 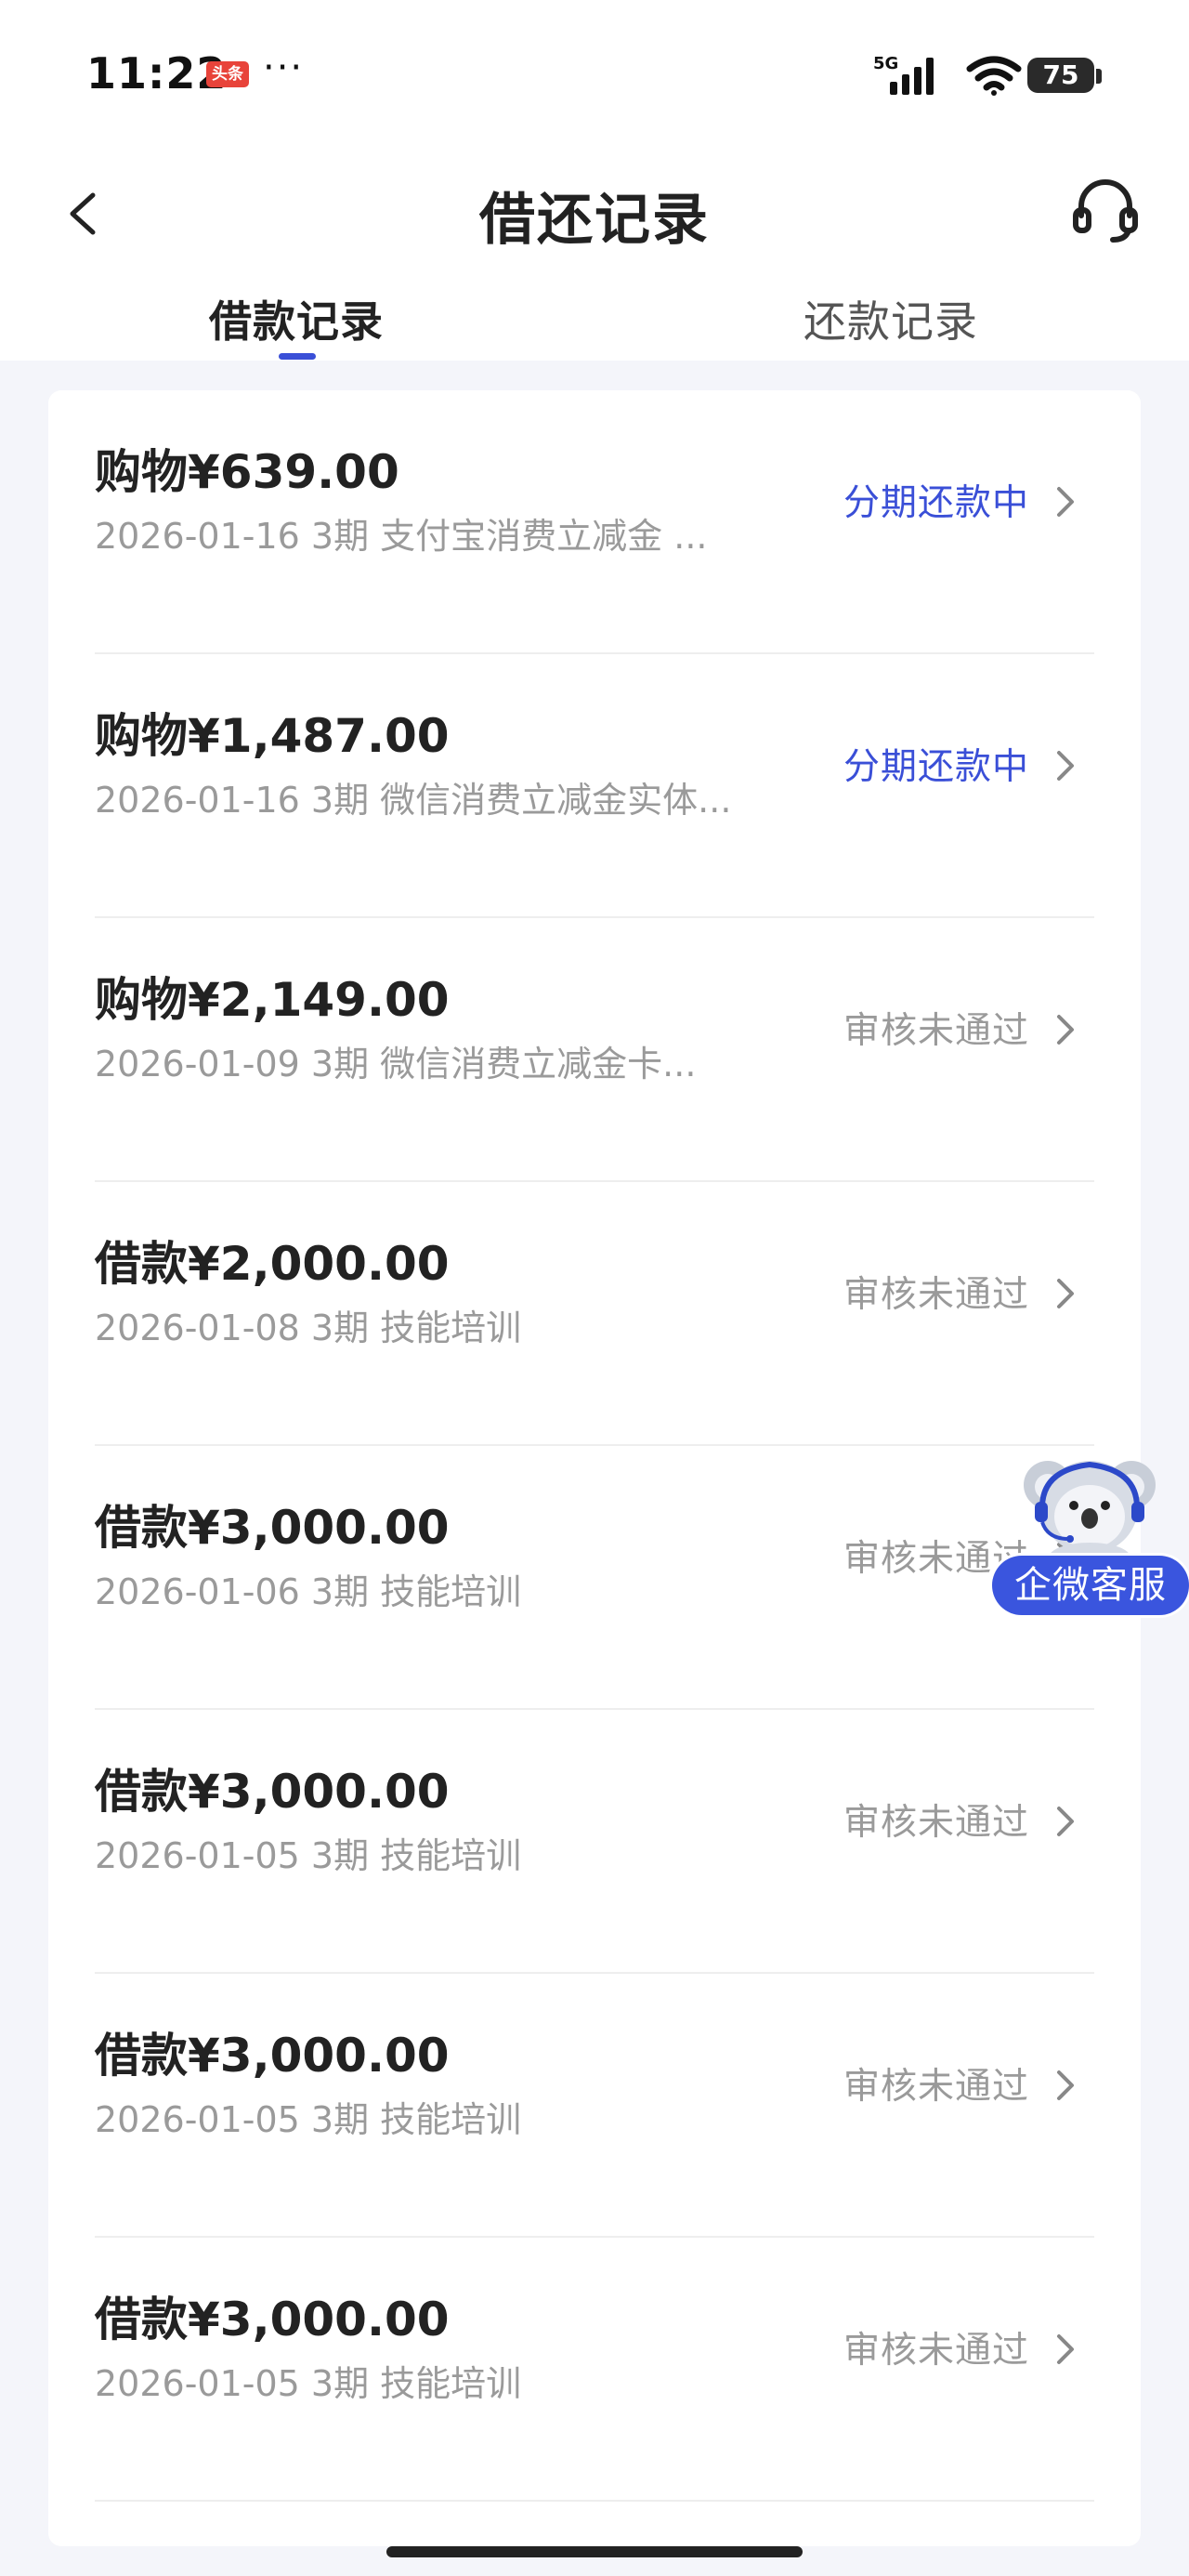 What do you see at coordinates (904, 74) in the screenshot?
I see `signal-5g-icon: 5G` at bounding box center [904, 74].